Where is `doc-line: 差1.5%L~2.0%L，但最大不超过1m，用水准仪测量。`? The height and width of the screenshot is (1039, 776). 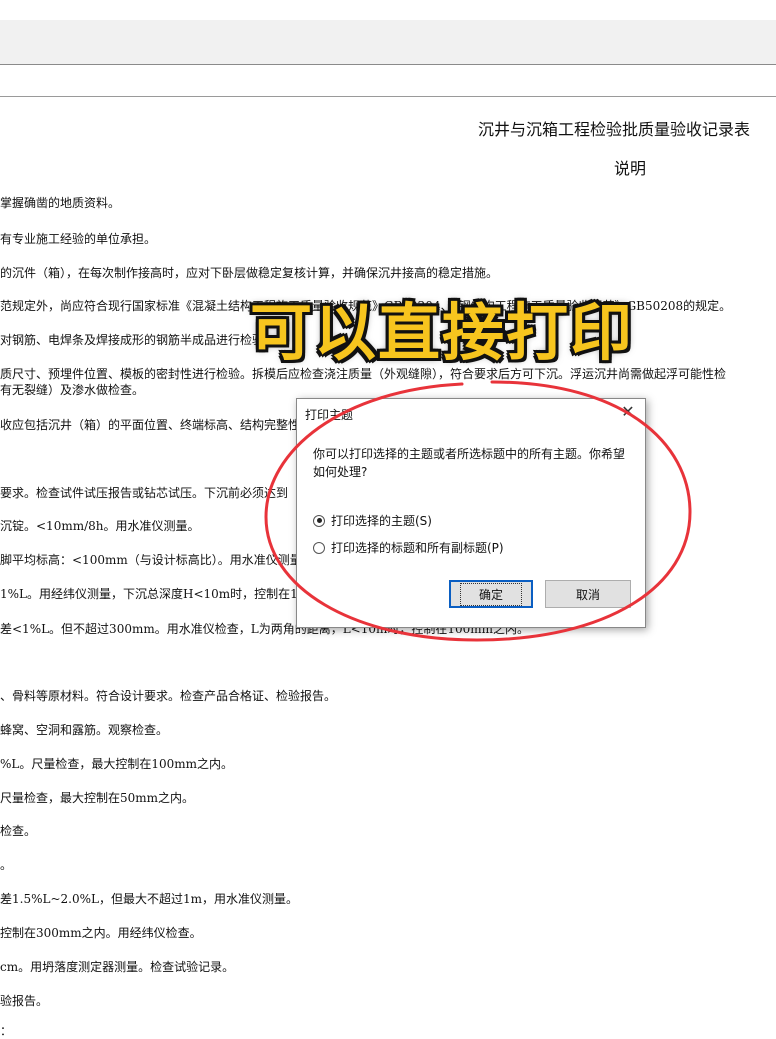
doc-line: 差1.5%L~2.0%L，但最大不超过1m，用水准仪测量。 is located at coordinates (149, 899).